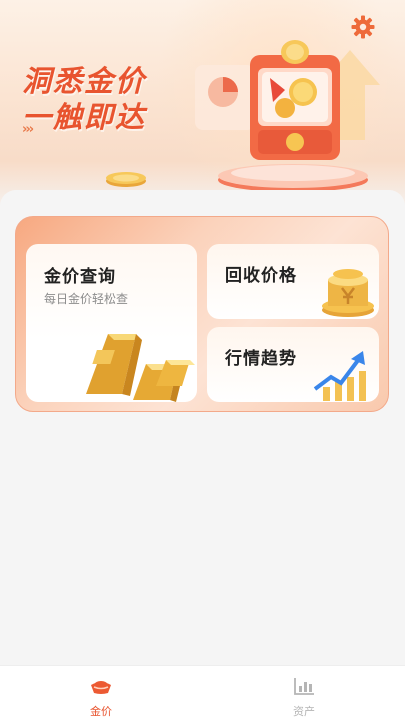 Image resolution: width=405 pixels, height=720 pixels. Describe the element at coordinates (304, 686) in the screenshot. I see `bar-chart-icon` at that location.